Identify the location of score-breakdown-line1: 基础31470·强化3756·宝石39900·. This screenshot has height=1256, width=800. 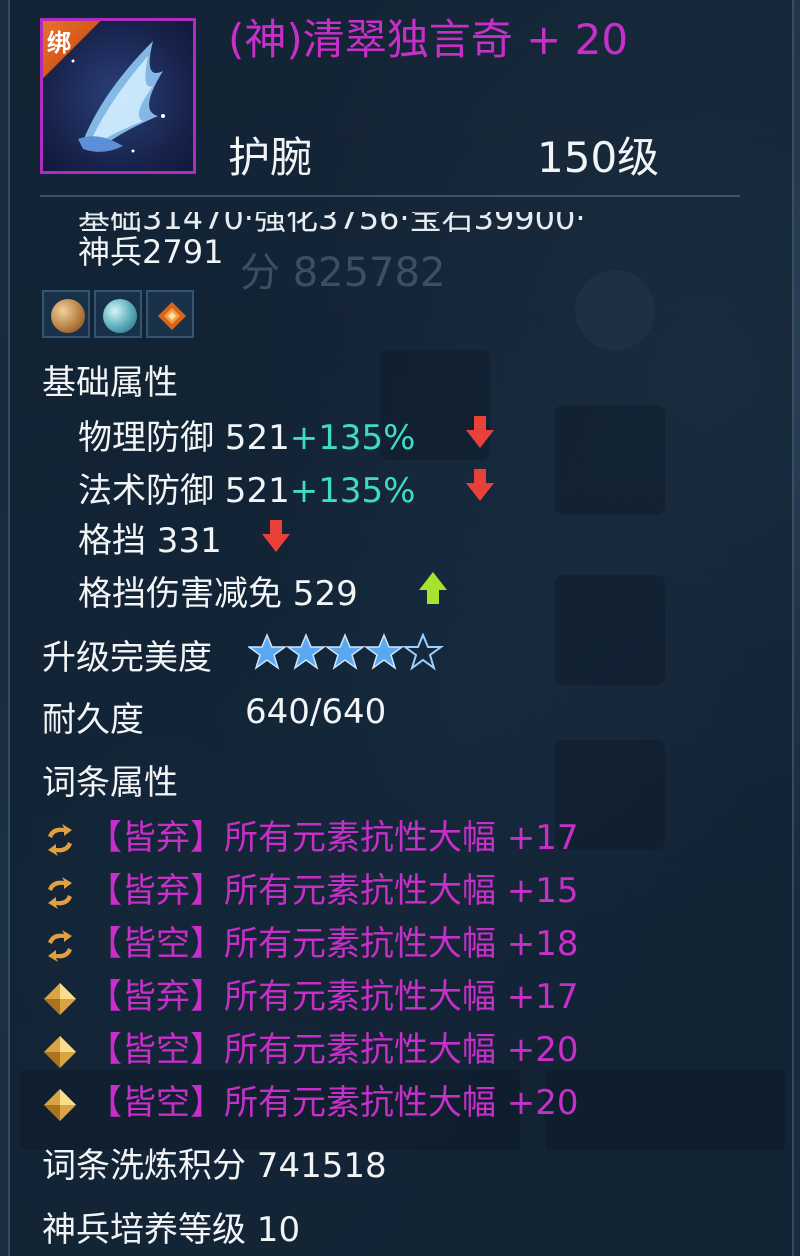
(332, 223).